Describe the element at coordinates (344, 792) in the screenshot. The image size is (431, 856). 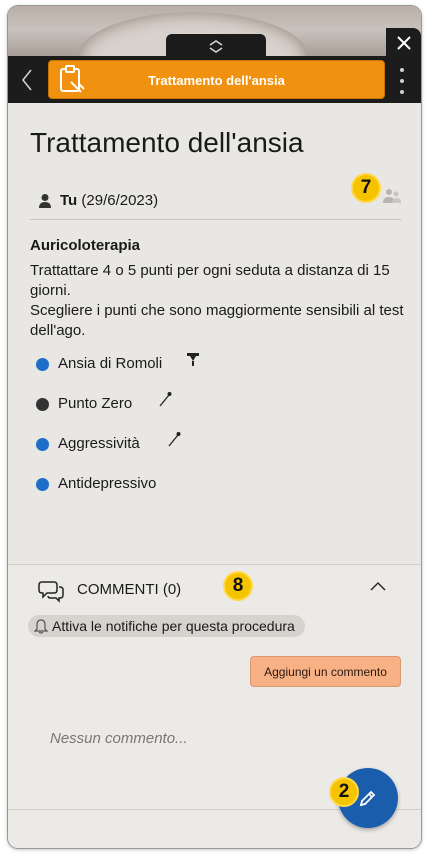
I see `step-badge-2: 2` at that location.